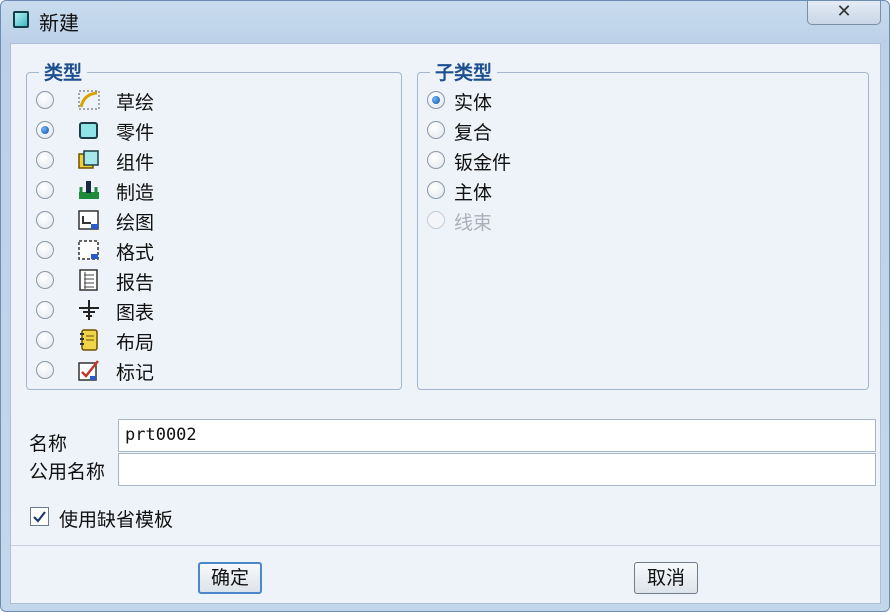 This screenshot has width=890, height=612. I want to click on name-field: prt0002, so click(497, 435).